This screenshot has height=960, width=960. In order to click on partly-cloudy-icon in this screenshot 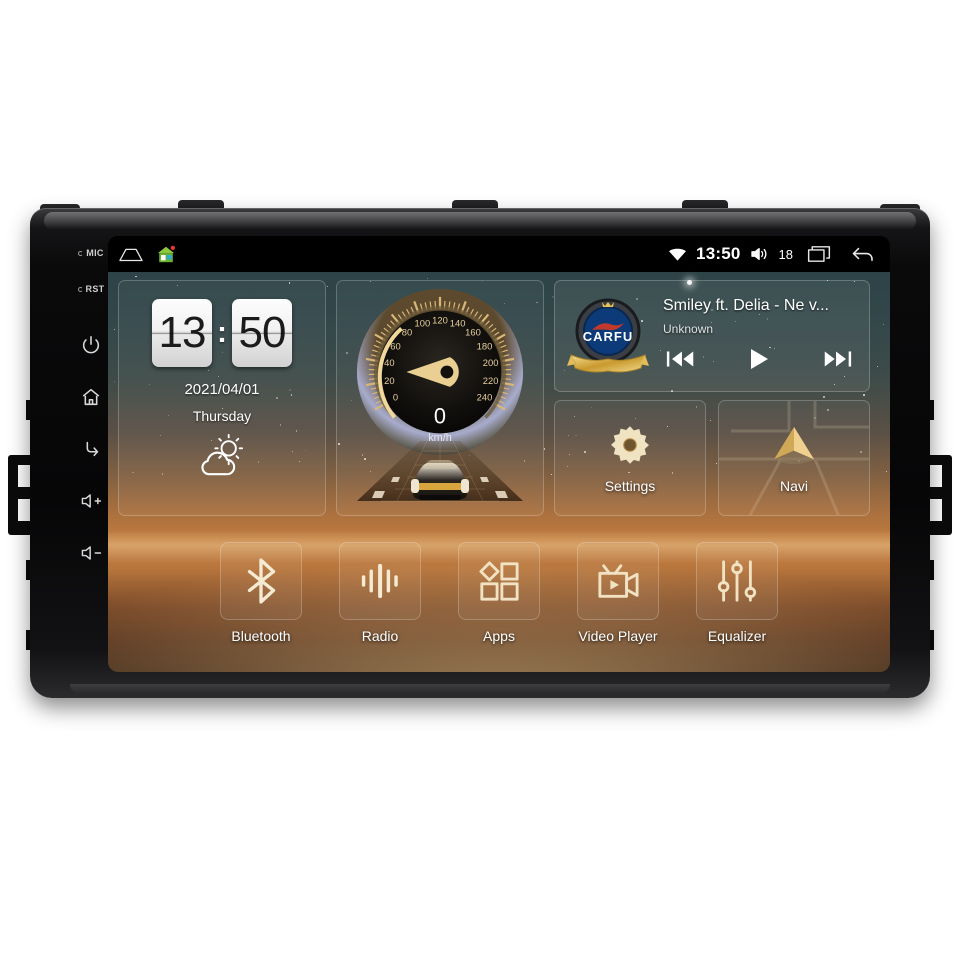, I will do `click(222, 458)`.